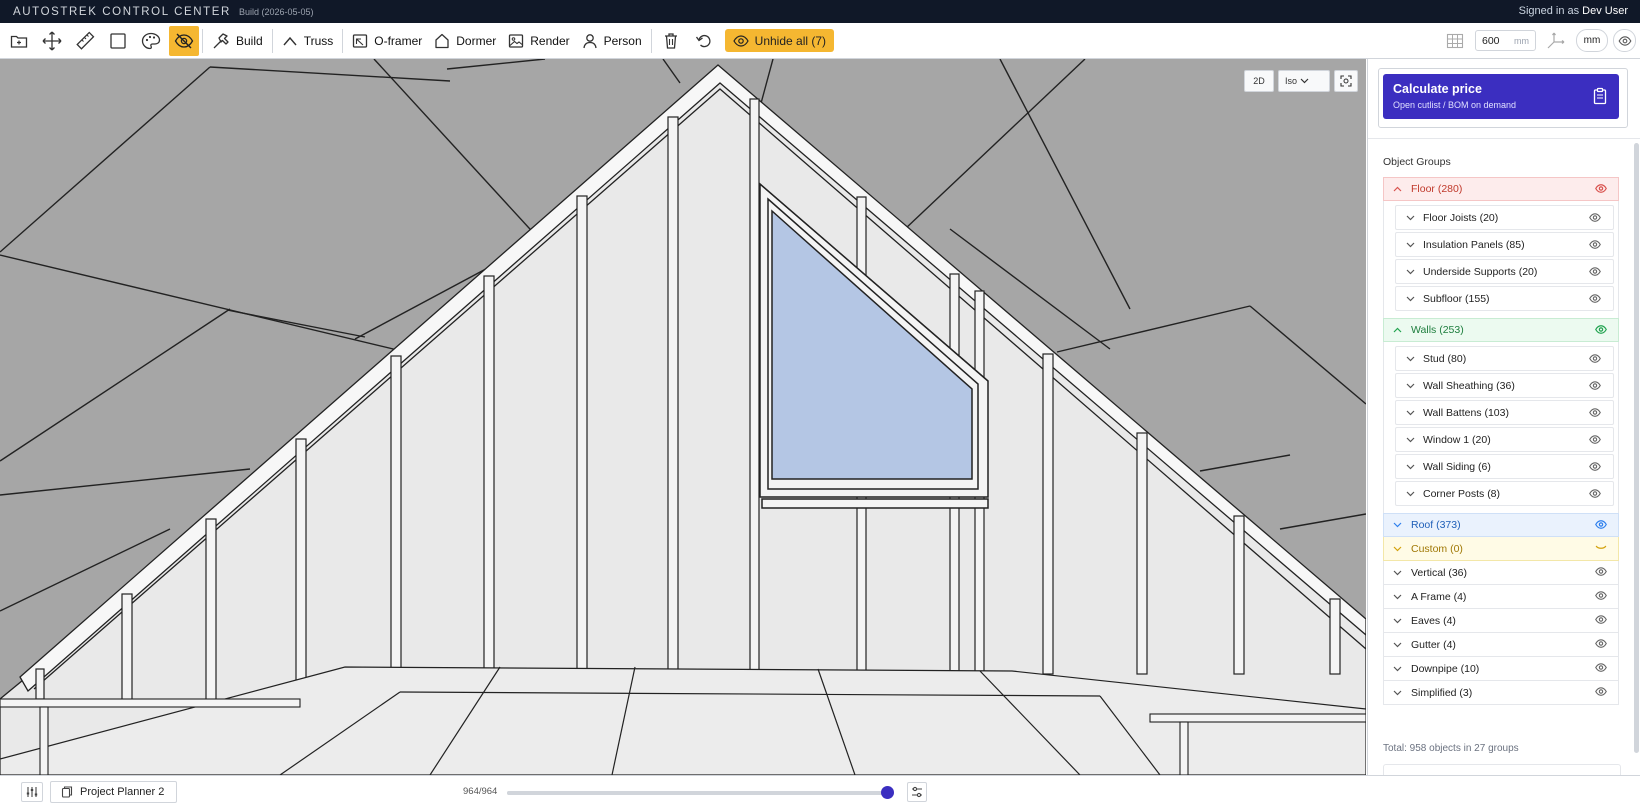  Describe the element at coordinates (1504, 493) in the screenshot. I see `subgroup-item: Corner Posts (8)` at that location.